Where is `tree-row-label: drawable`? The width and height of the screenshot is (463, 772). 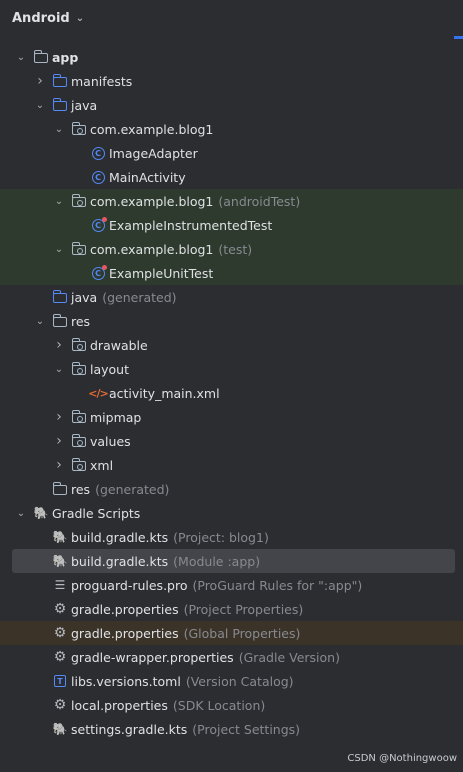 tree-row-label: drawable is located at coordinates (119, 345).